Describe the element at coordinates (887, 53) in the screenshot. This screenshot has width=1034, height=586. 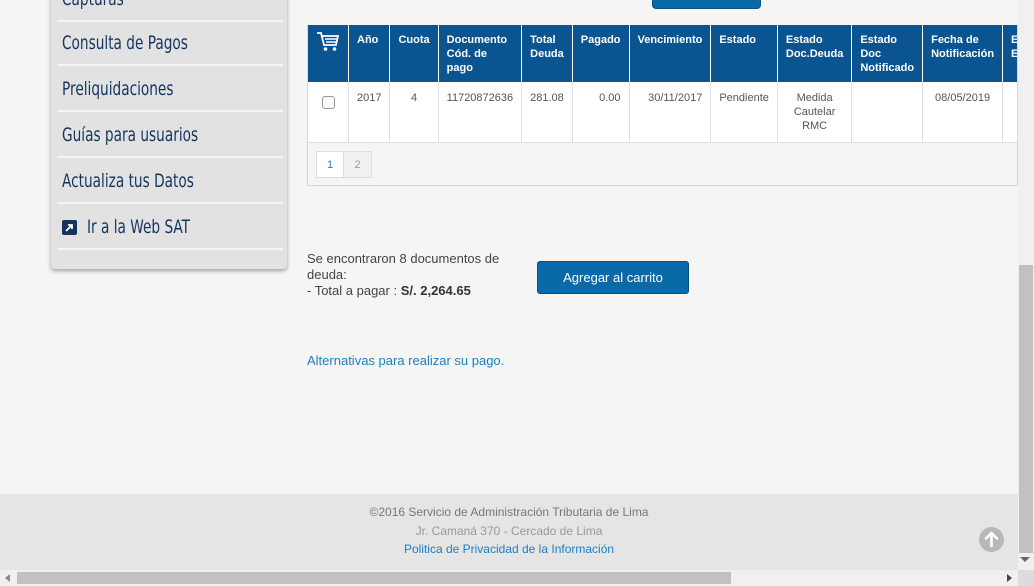
I see `col-header-estado-notif: Estado Doc Notificado` at that location.